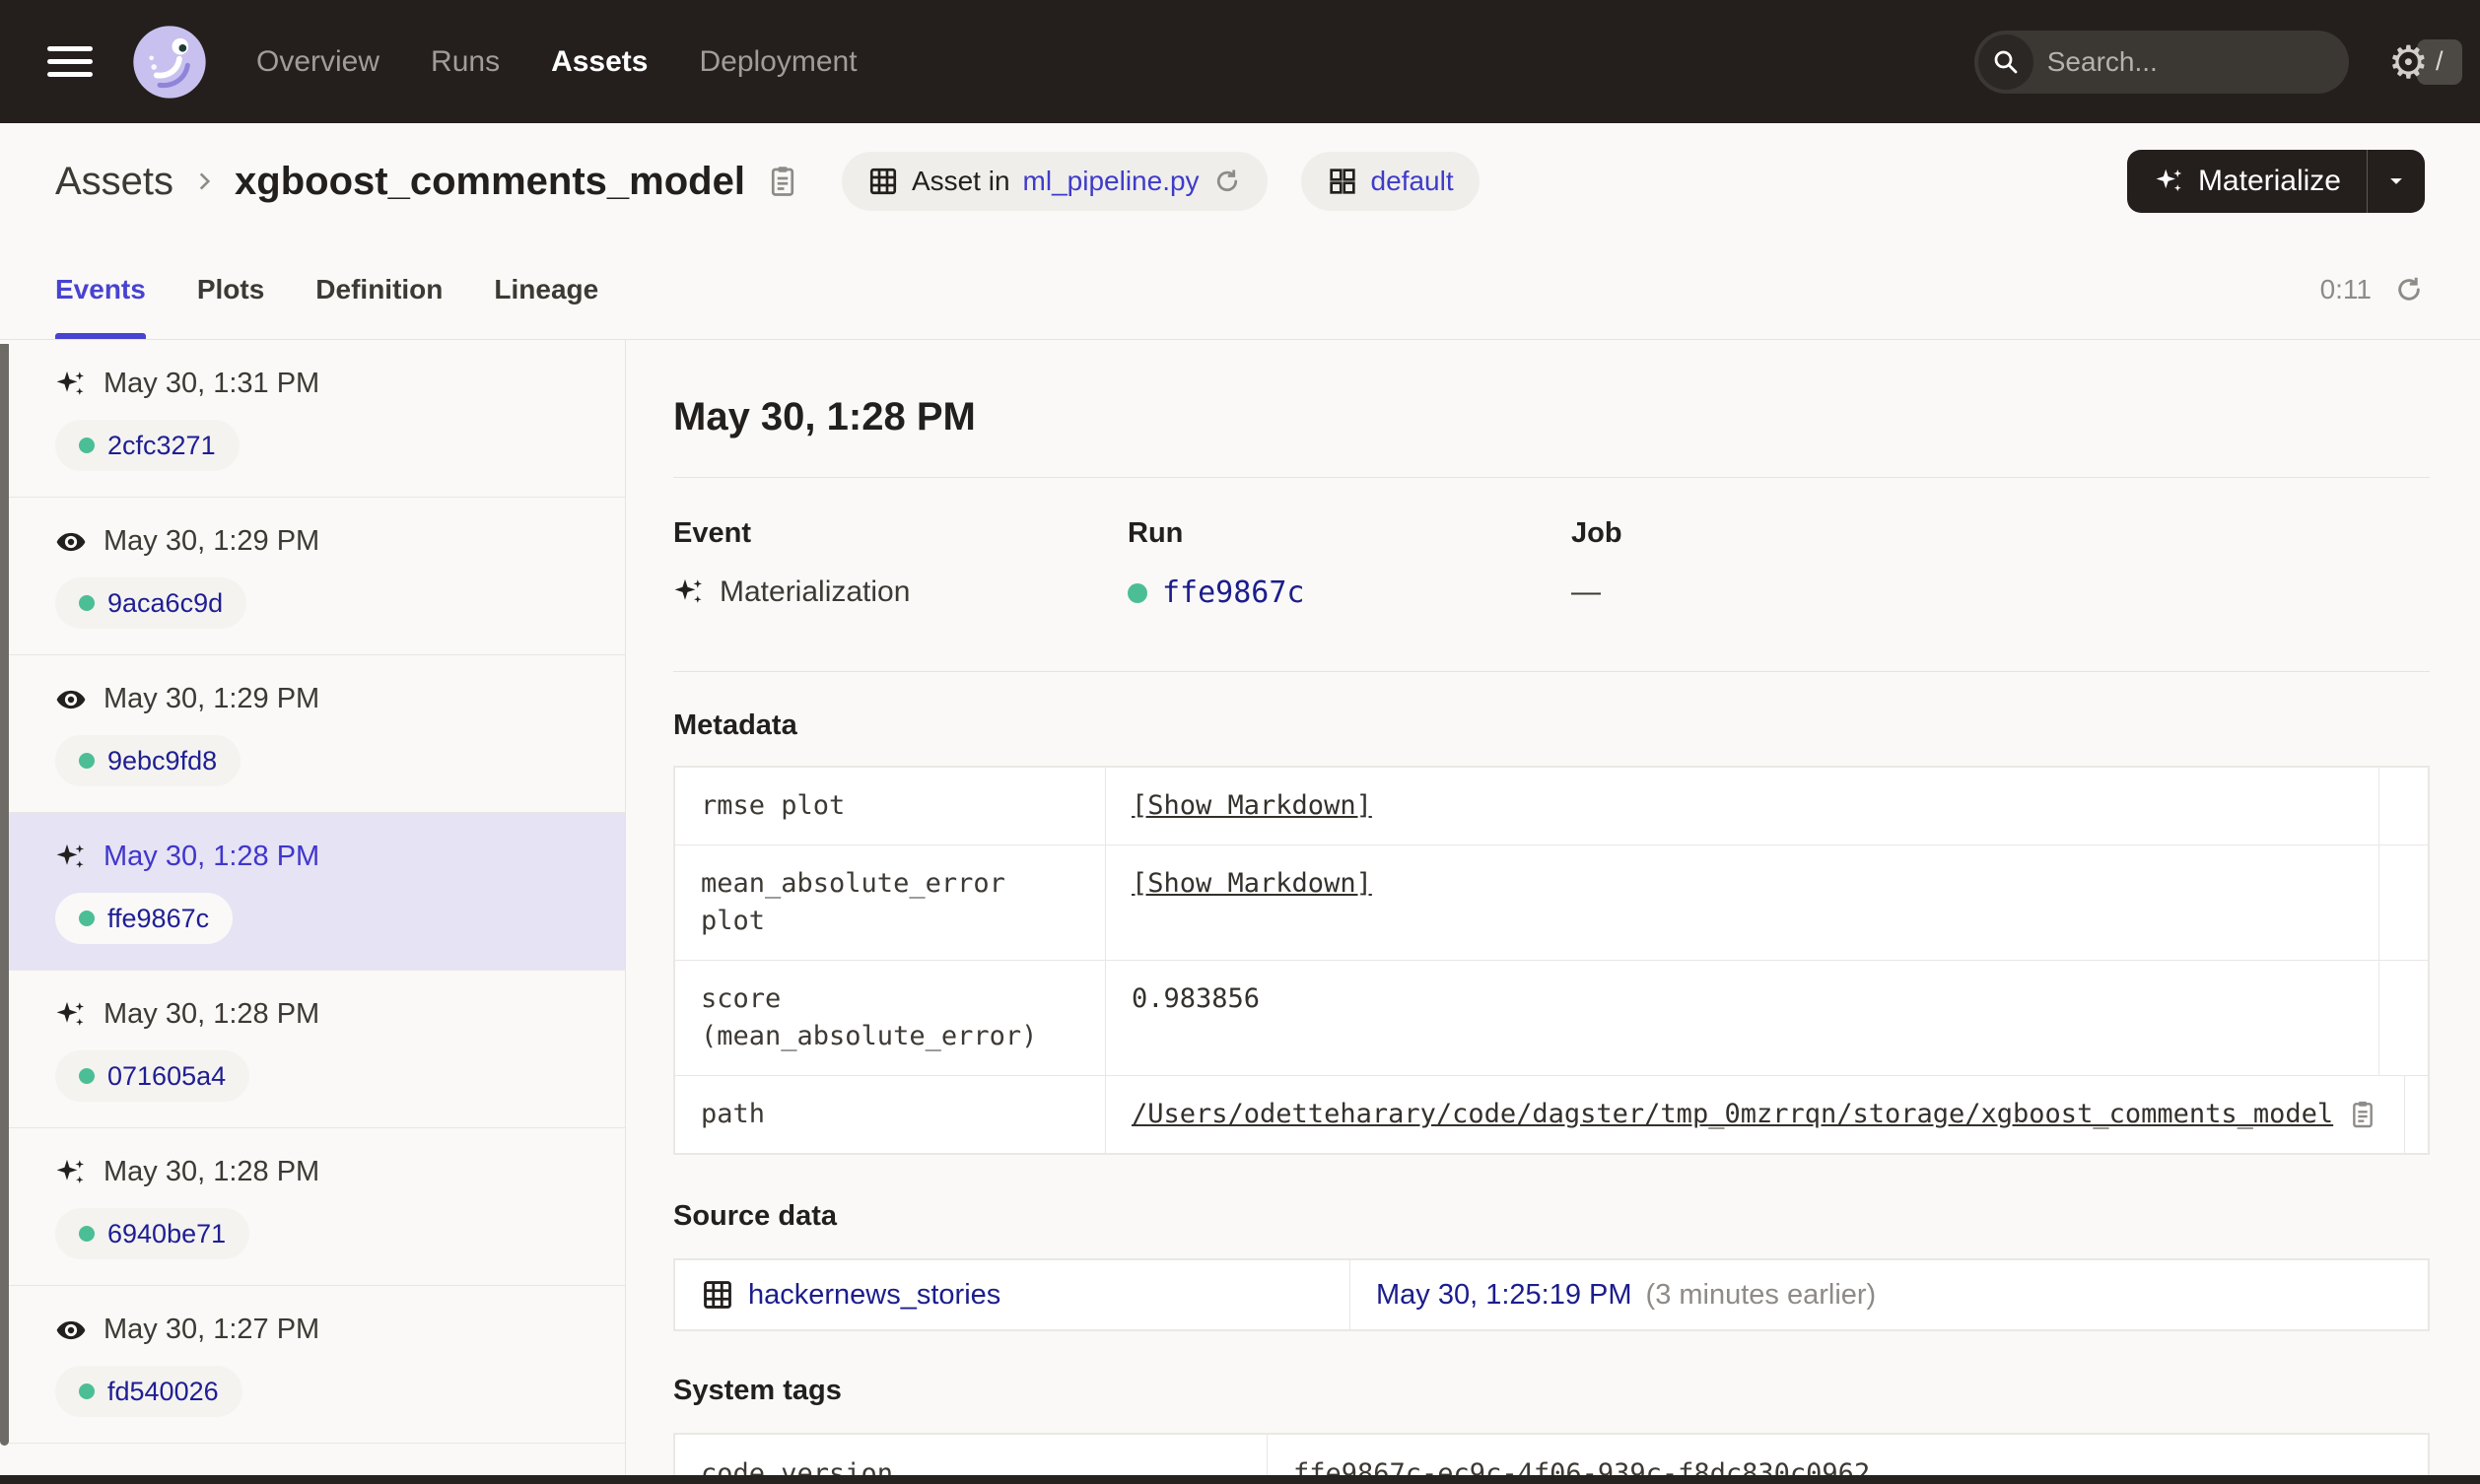 Image resolution: width=2480 pixels, height=1484 pixels. What do you see at coordinates (2224, 61) in the screenshot?
I see `search-input` at bounding box center [2224, 61].